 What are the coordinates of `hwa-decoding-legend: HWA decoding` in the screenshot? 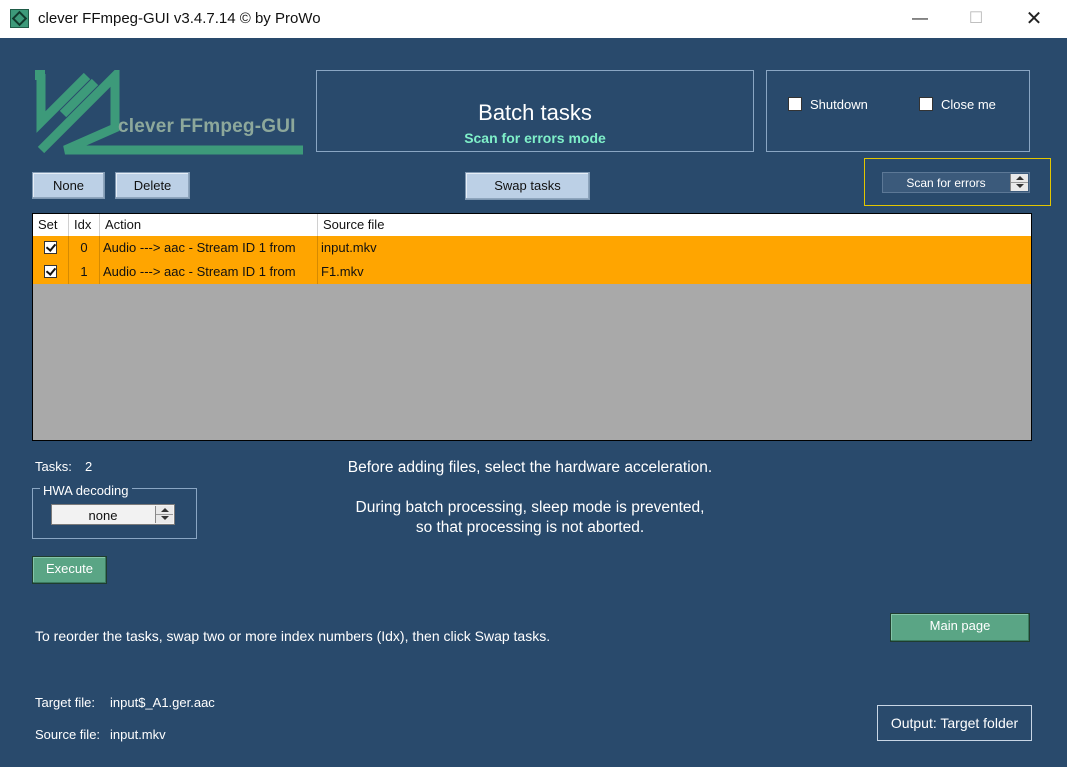 It's located at (86, 490).